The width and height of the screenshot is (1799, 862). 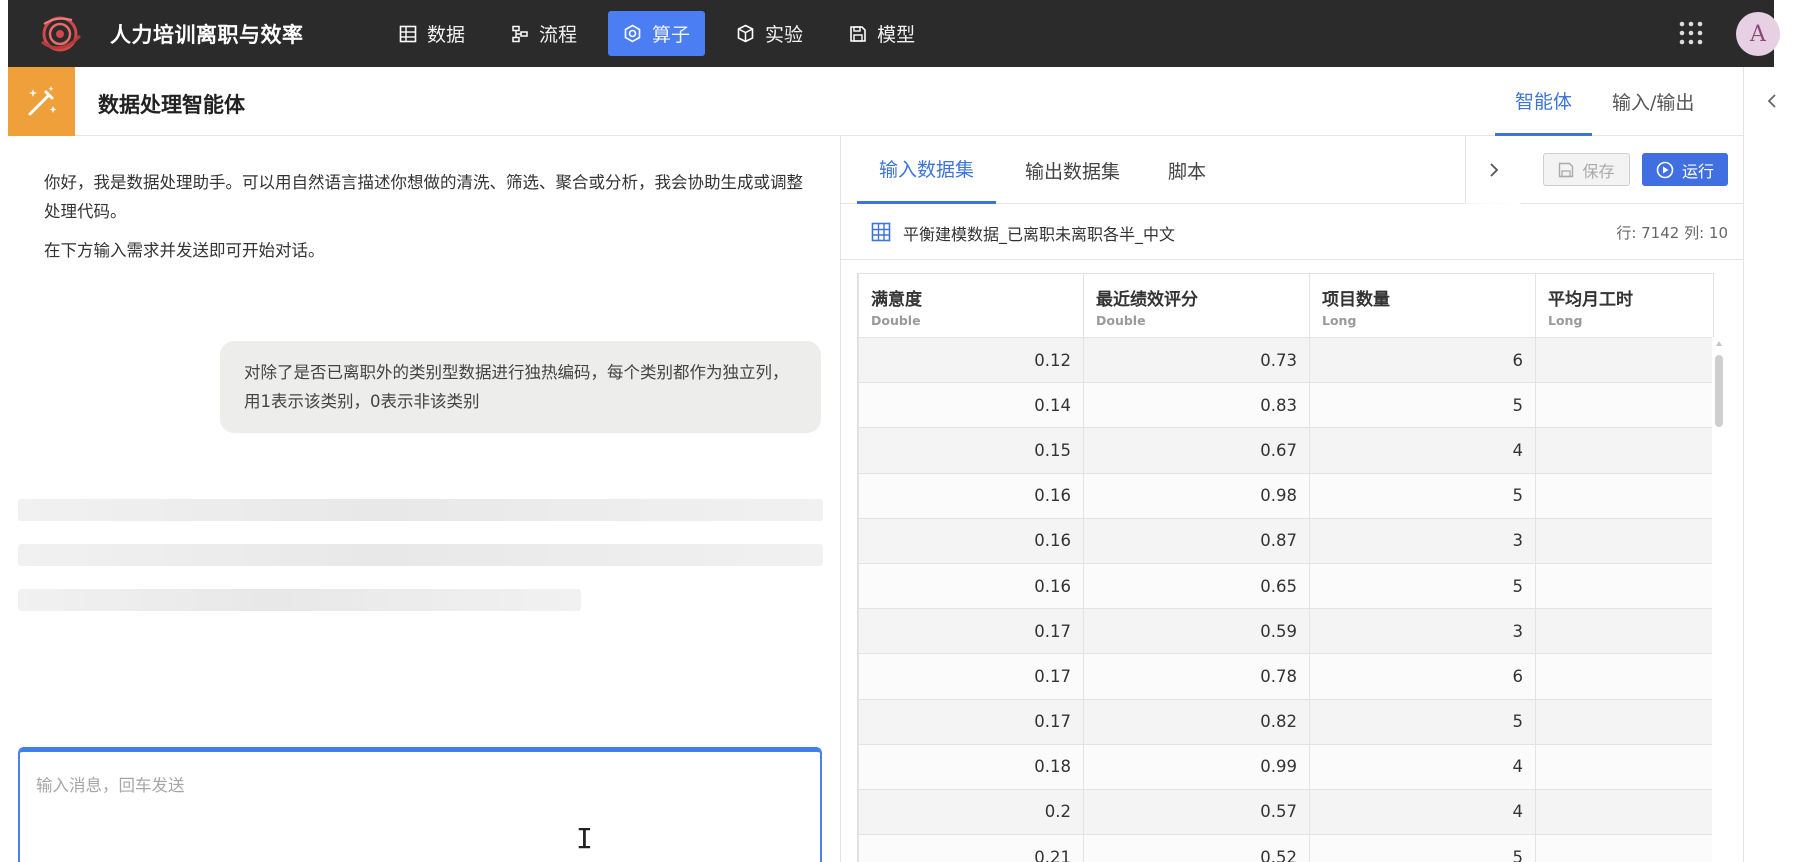 What do you see at coordinates (41, 101) in the screenshot?
I see `magic-wand-icon` at bounding box center [41, 101].